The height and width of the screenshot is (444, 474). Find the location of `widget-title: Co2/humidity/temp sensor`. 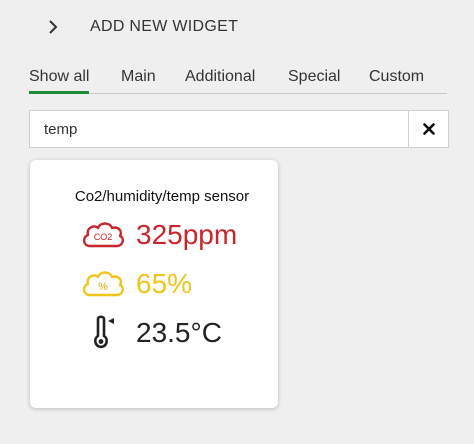

widget-title: Co2/humidity/temp sensor is located at coordinates (162, 196).